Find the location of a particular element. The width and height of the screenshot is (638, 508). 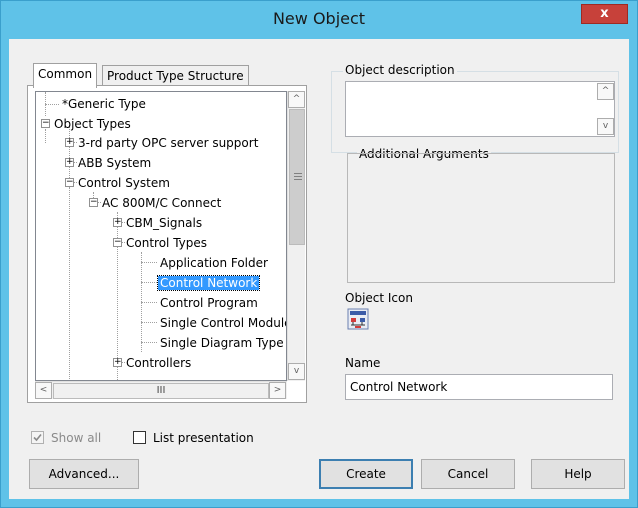

tree-item-opc-server-support: 3-rd party OPC server support is located at coordinates (168, 143).